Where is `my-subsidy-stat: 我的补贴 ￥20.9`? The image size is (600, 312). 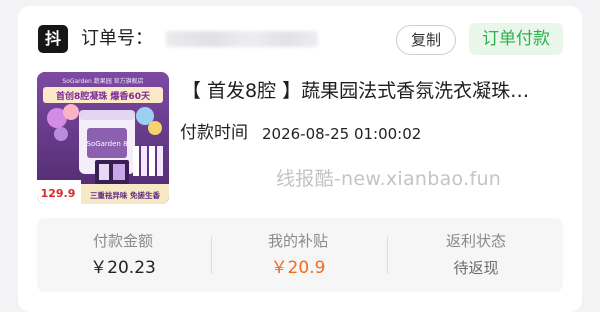 my-subsidy-stat: 我的补贴 ￥20.9 is located at coordinates (298, 255).